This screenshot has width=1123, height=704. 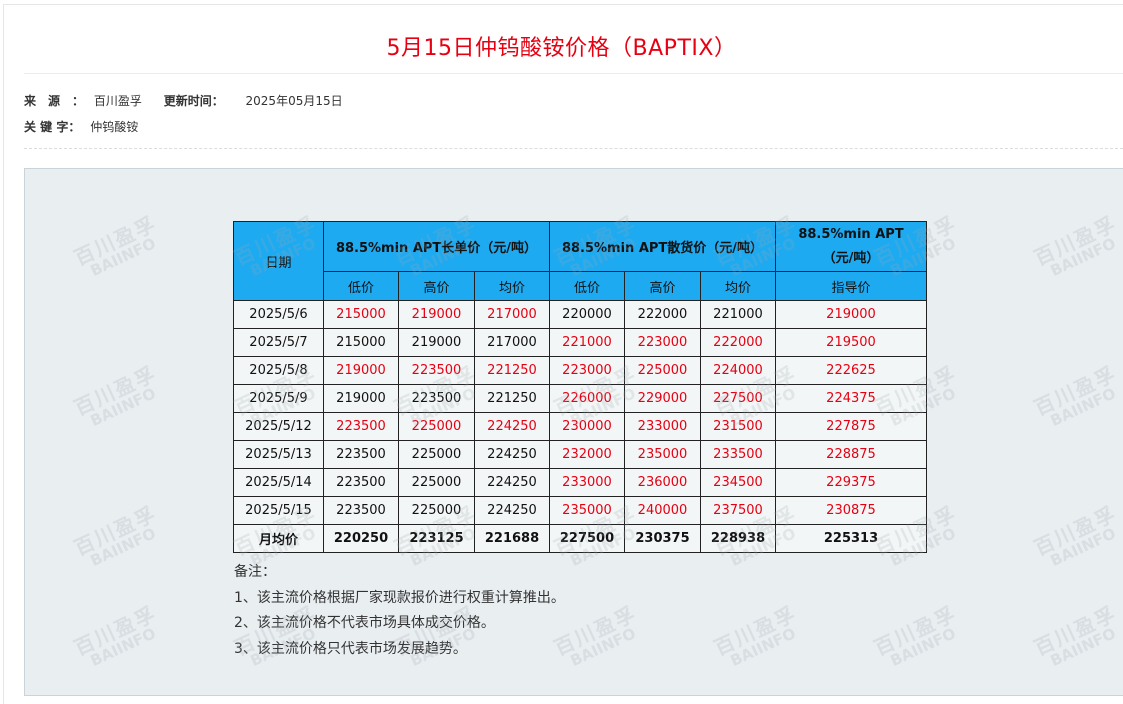 I want to click on price-cell: 220000, so click(x=587, y=314).